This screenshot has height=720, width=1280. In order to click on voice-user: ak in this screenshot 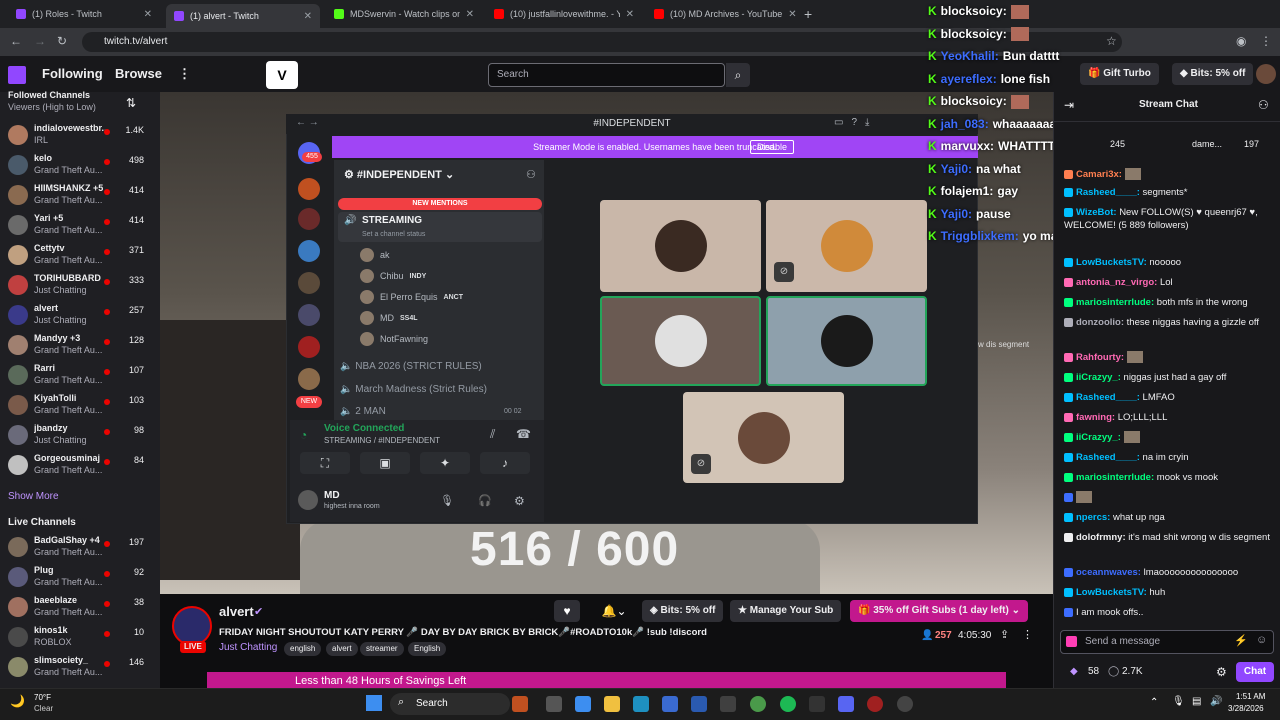, I will do `click(375, 255)`.